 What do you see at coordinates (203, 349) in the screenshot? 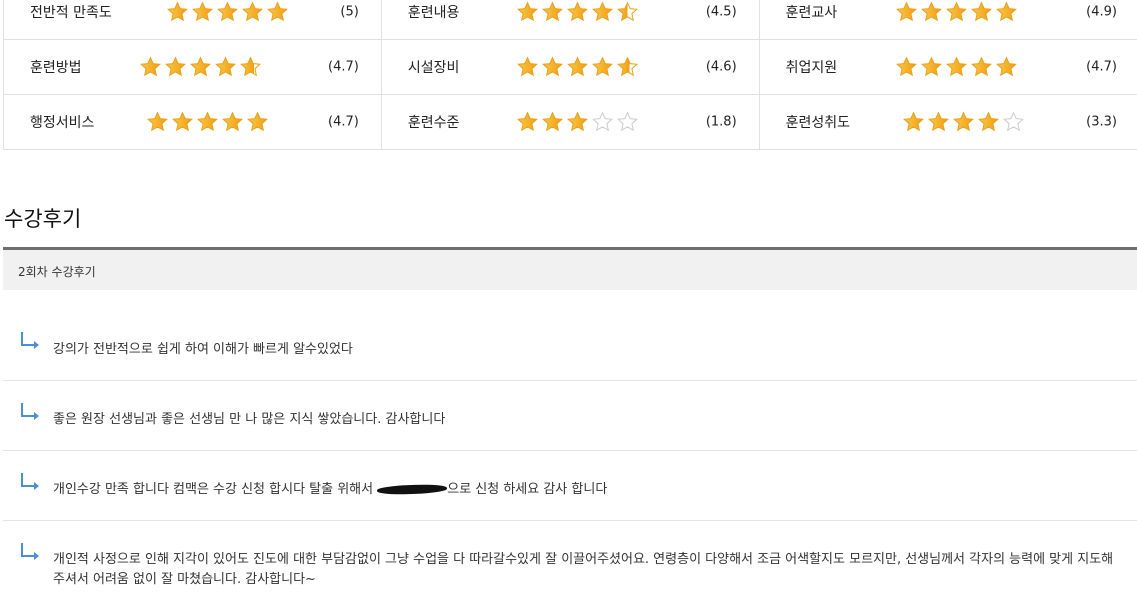
I see `review-text: 강의가 전반적으로 쉽게 하여 이해가 빠르게 알수있었다` at bounding box center [203, 349].